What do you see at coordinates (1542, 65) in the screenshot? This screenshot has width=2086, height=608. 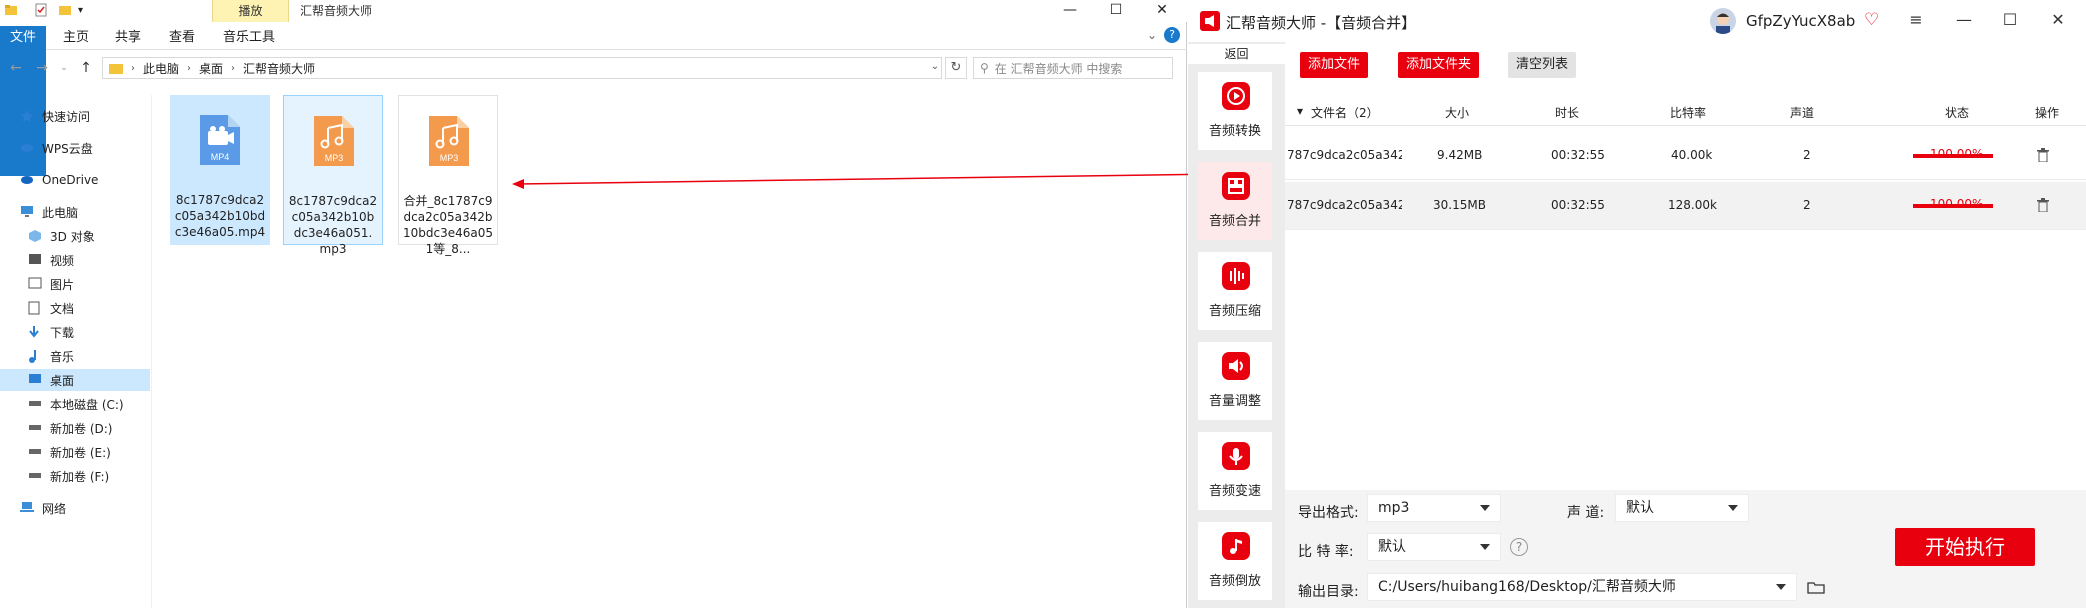 I see `clear-list-button: 清空列表` at bounding box center [1542, 65].